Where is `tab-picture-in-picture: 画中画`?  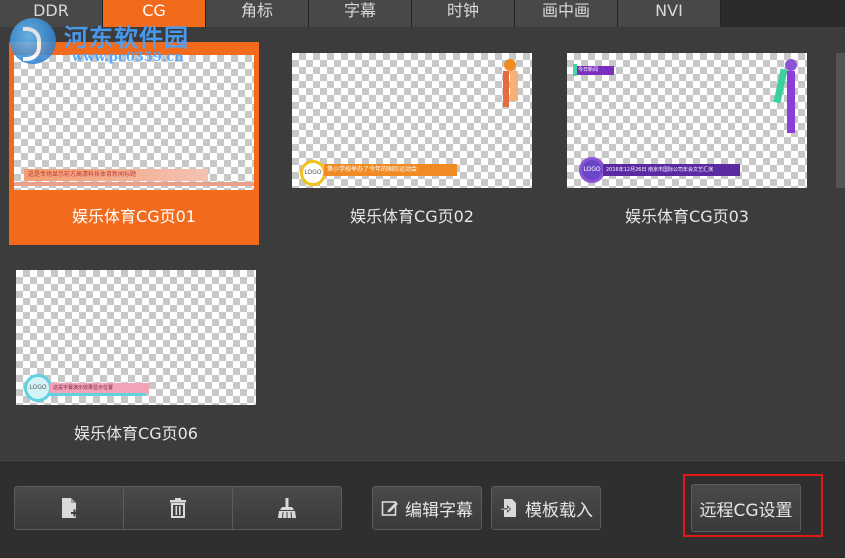
tab-picture-in-picture: 画中画 is located at coordinates (566, 13).